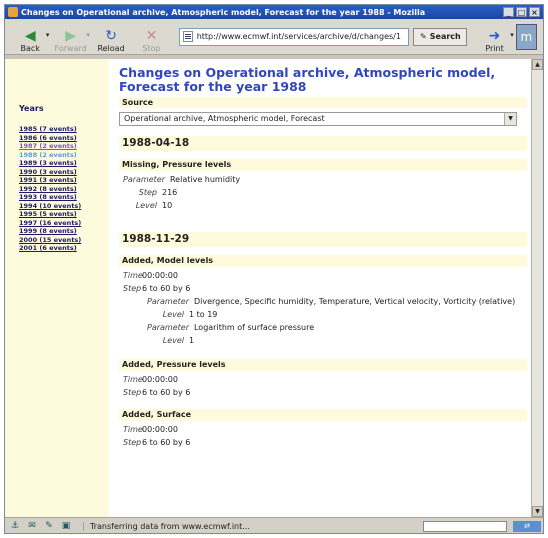  I want to click on print-icon: ➜, so click(494, 35).